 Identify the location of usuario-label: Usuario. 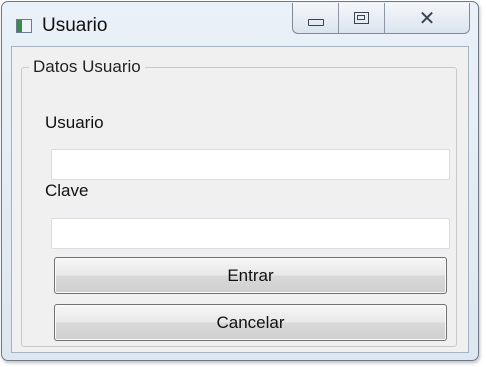
(74, 122).